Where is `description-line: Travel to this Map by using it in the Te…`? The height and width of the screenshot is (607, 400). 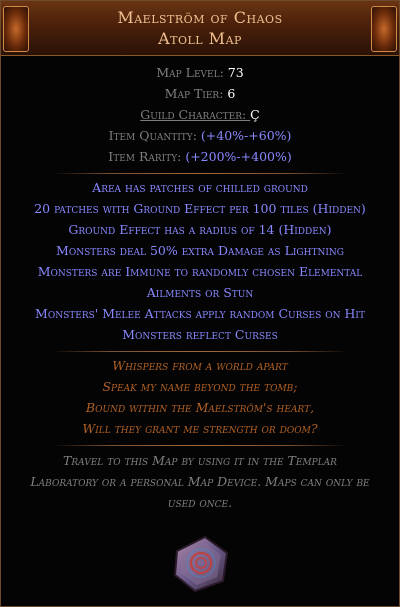
description-line: Travel to this Map by using it in the Te… is located at coordinates (200, 460).